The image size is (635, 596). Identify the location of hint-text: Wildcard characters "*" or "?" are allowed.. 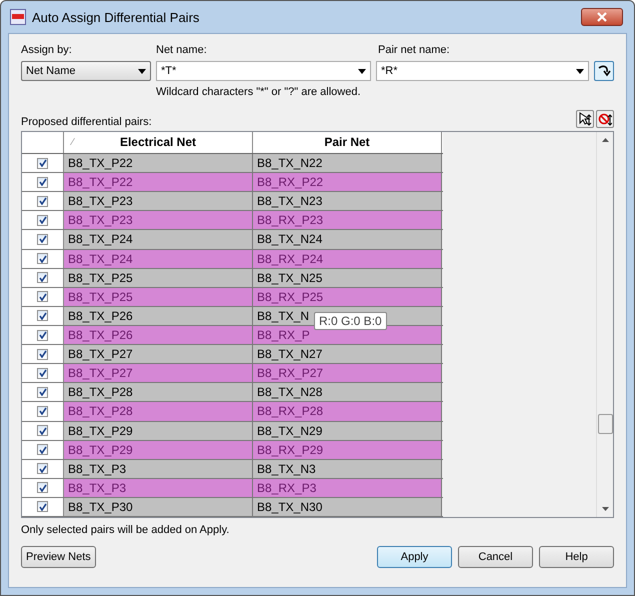
(259, 92).